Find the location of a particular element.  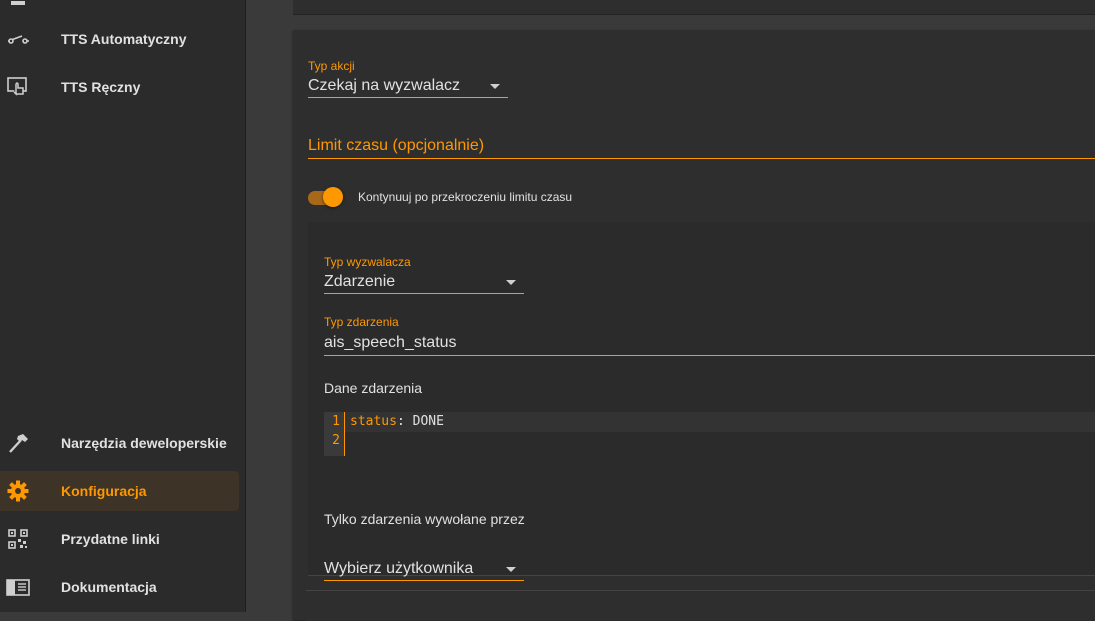

qr-code-icon is located at coordinates (18, 539).